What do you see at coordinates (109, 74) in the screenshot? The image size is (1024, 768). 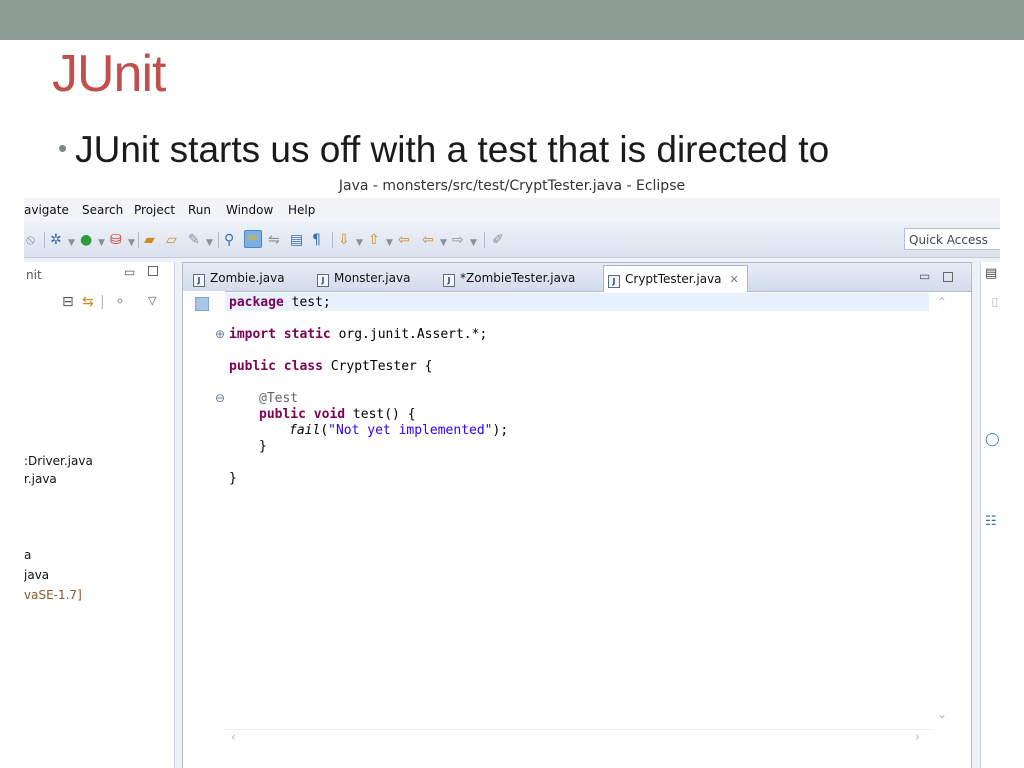 I see `slide-title: JUnit` at bounding box center [109, 74].